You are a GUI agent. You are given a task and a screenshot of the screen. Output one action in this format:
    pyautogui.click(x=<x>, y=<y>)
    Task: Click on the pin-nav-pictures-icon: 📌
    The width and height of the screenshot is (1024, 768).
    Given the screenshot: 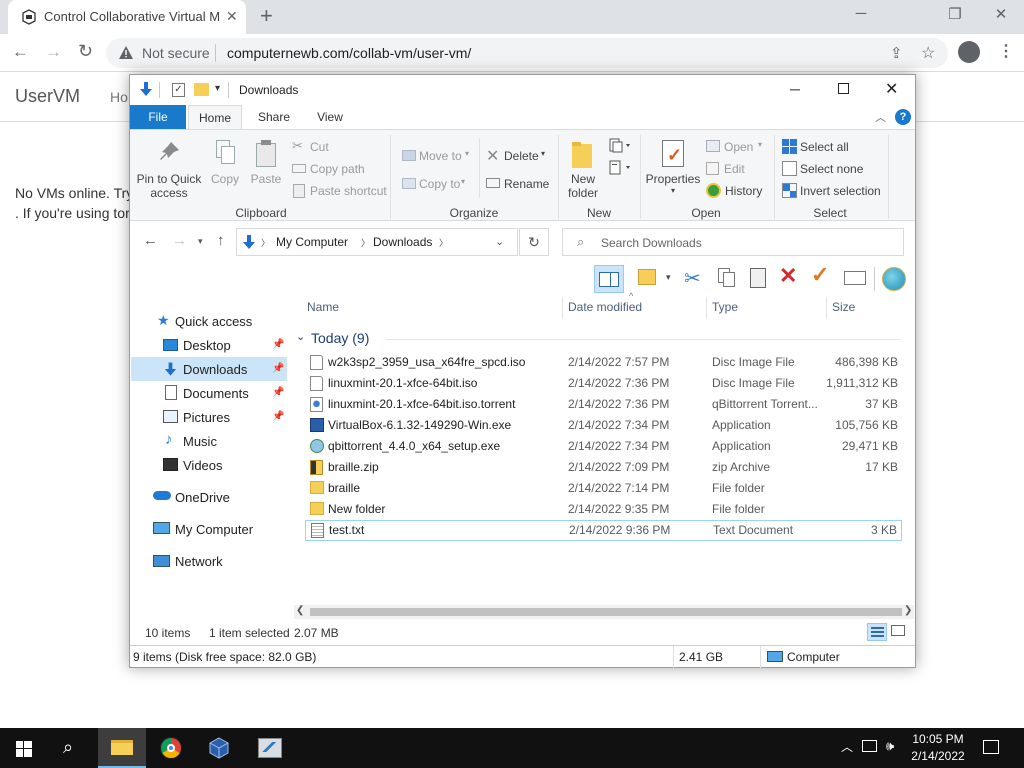 What is the action you would take?
    pyautogui.click(x=278, y=416)
    